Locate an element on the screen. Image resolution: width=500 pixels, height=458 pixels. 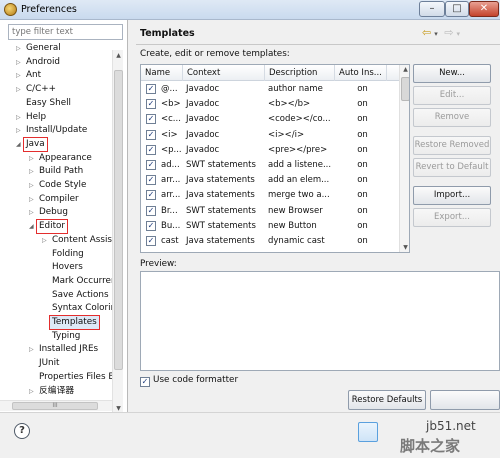
window-title: Preferences is located at coordinates (49, 9).